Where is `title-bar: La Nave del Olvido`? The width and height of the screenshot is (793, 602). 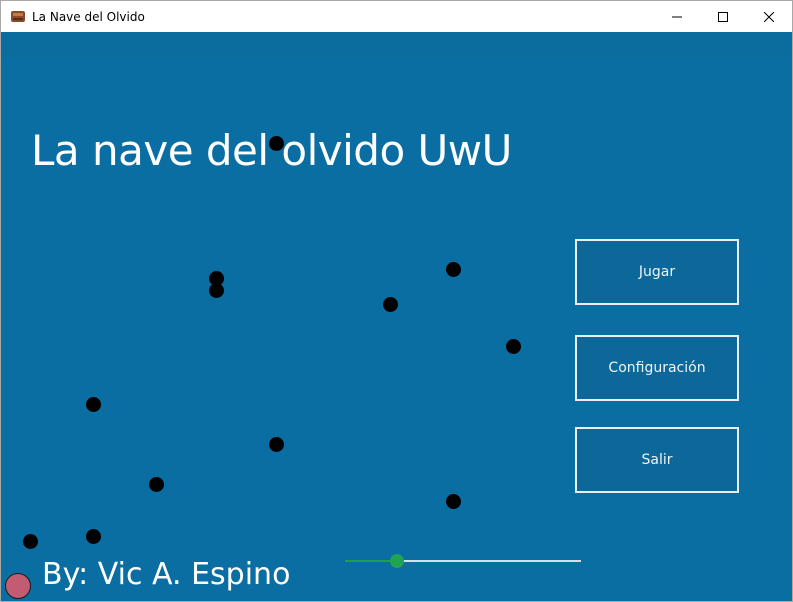 title-bar: La Nave del Olvido is located at coordinates (396, 16).